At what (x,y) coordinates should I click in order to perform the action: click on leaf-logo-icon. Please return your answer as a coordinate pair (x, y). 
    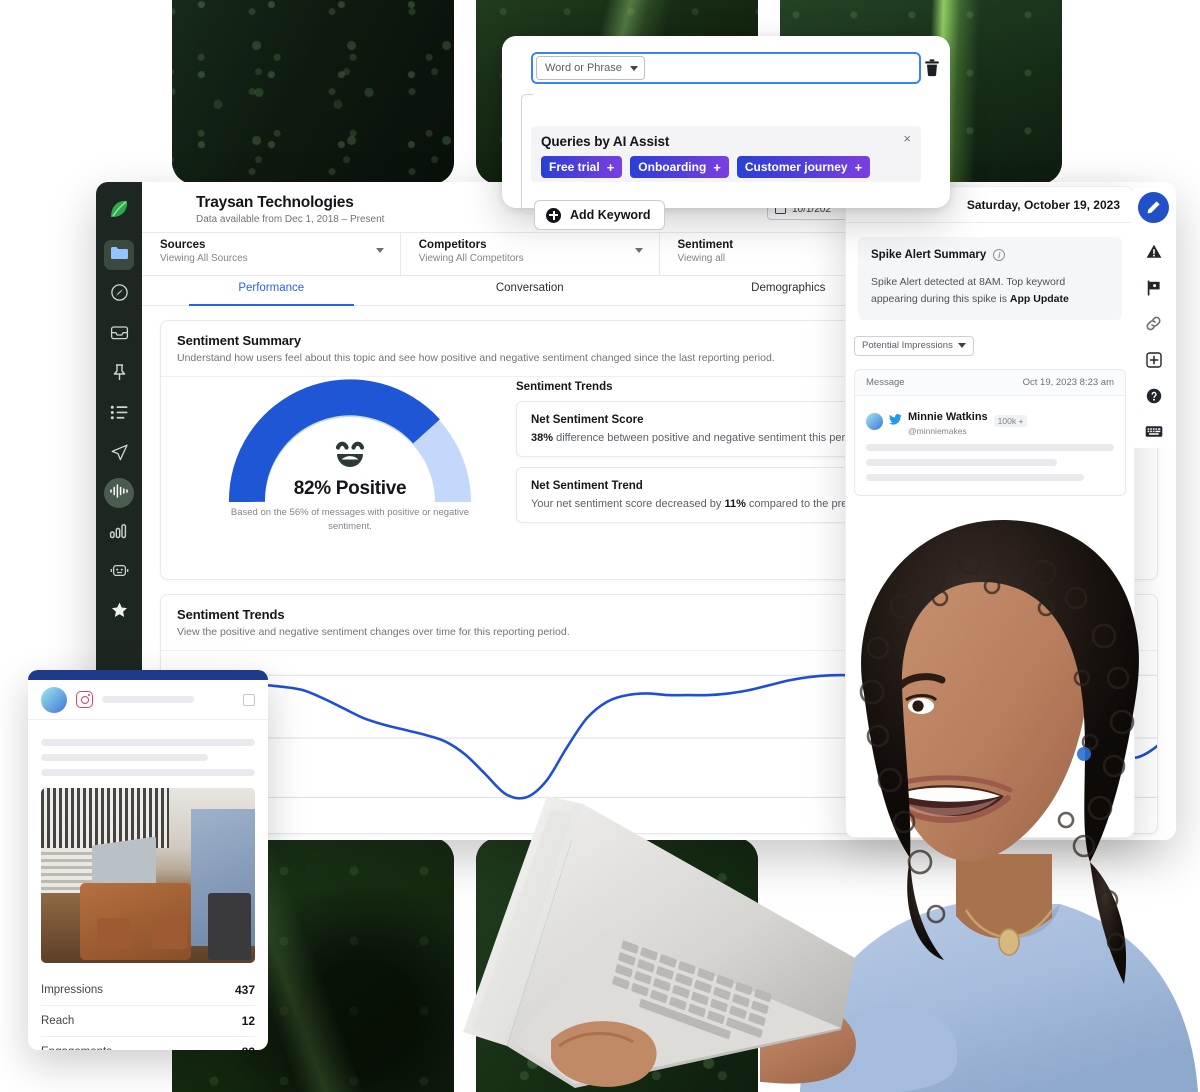
    Looking at the image, I should click on (119, 211).